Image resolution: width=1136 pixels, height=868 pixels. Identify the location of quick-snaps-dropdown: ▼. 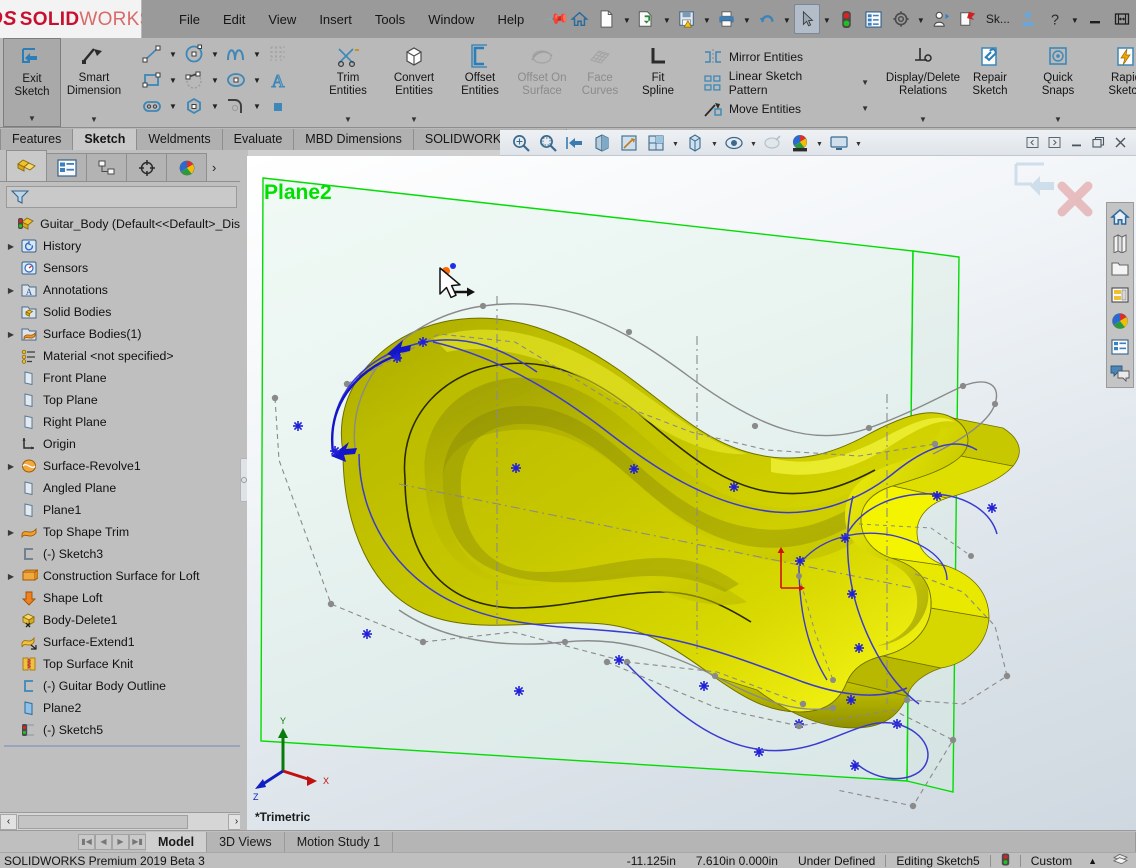
(1058, 121).